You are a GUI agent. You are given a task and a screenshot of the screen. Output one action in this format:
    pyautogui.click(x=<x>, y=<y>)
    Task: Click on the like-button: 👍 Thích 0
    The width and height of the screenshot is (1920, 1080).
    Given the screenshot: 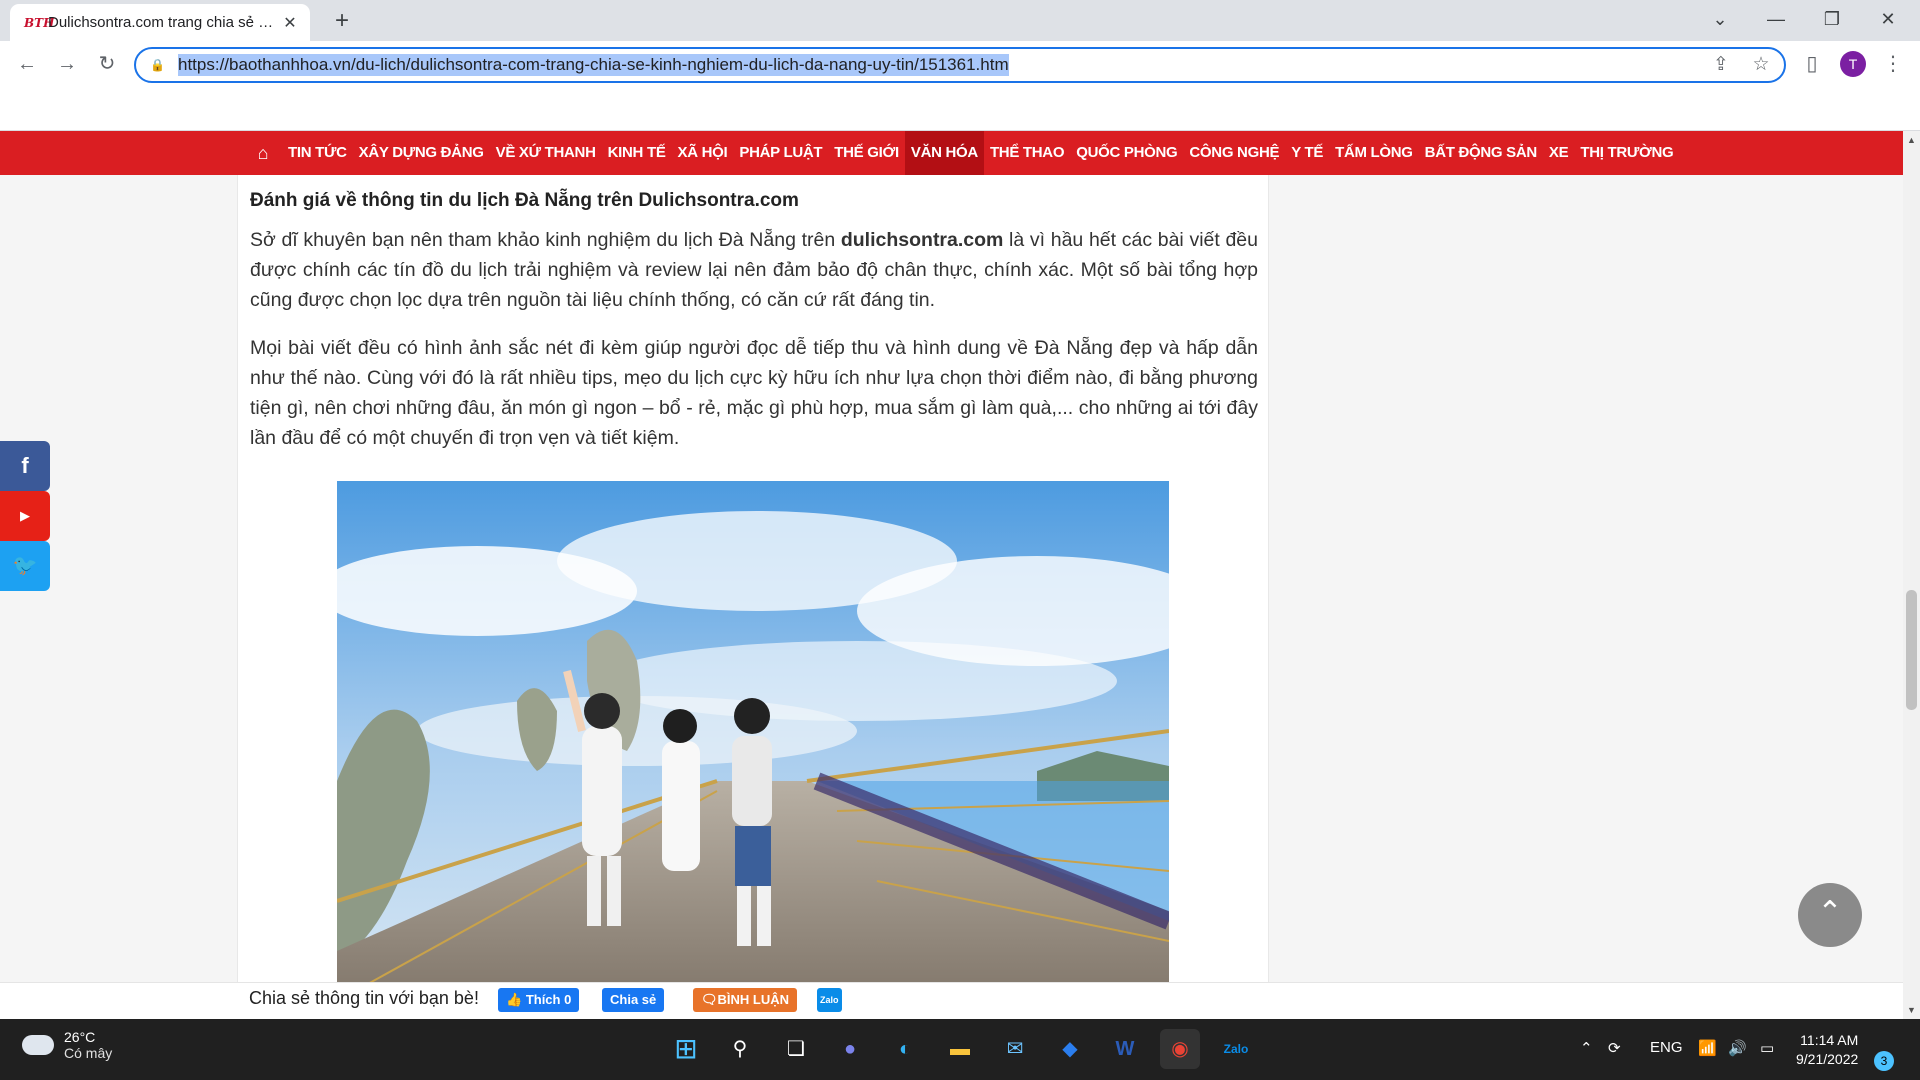 What is the action you would take?
    pyautogui.click(x=539, y=1000)
    